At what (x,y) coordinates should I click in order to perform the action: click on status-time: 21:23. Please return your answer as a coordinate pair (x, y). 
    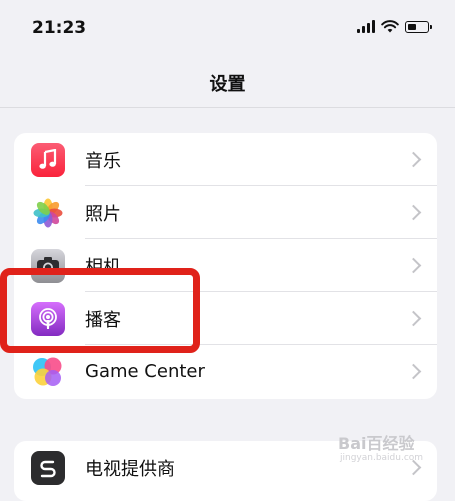
    Looking at the image, I should click on (59, 28).